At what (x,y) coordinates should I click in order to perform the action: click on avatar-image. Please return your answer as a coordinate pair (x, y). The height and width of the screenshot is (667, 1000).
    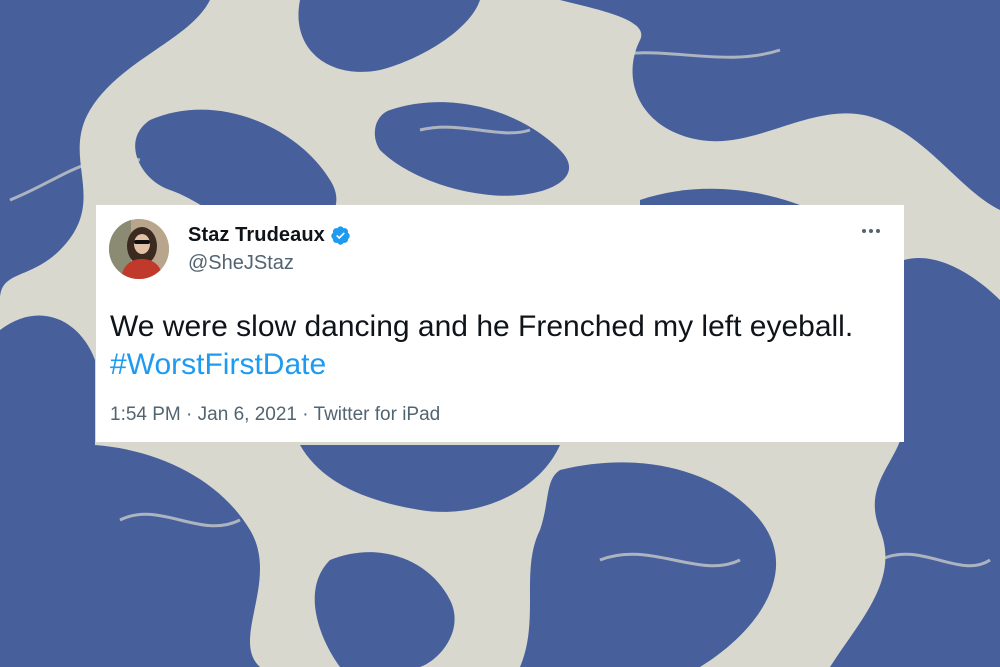
    Looking at the image, I should click on (139, 249).